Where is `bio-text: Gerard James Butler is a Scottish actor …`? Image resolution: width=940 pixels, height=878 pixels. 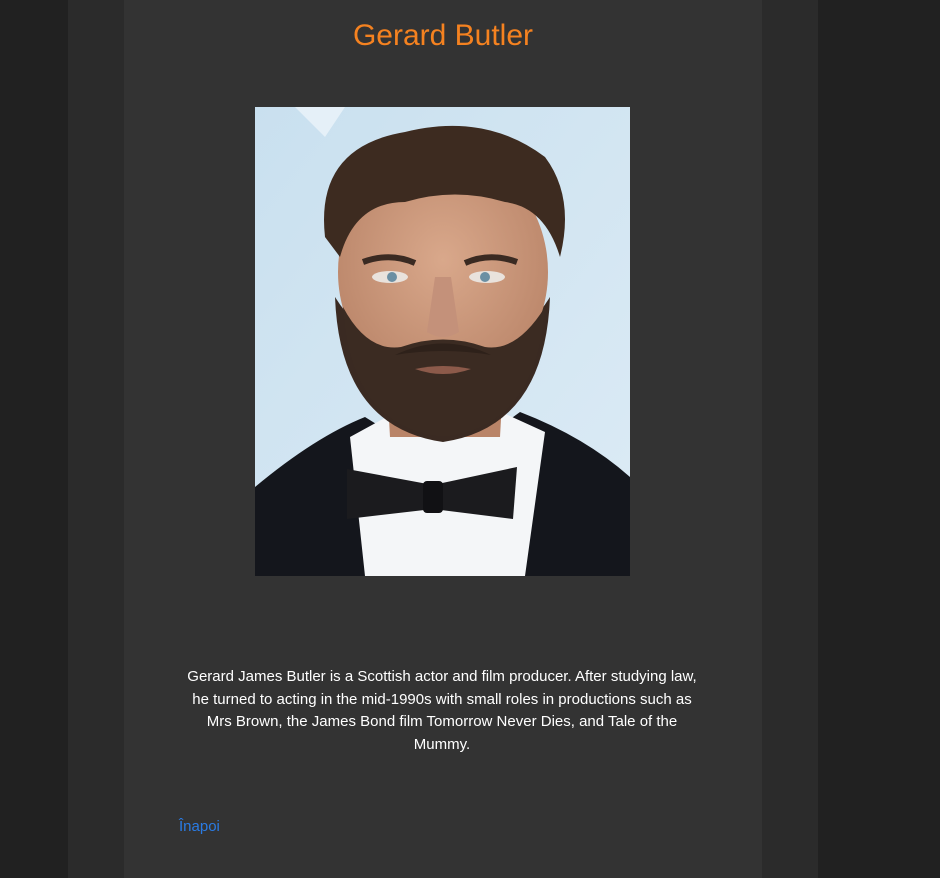 bio-text: Gerard James Butler is a Scottish actor … is located at coordinates (442, 710).